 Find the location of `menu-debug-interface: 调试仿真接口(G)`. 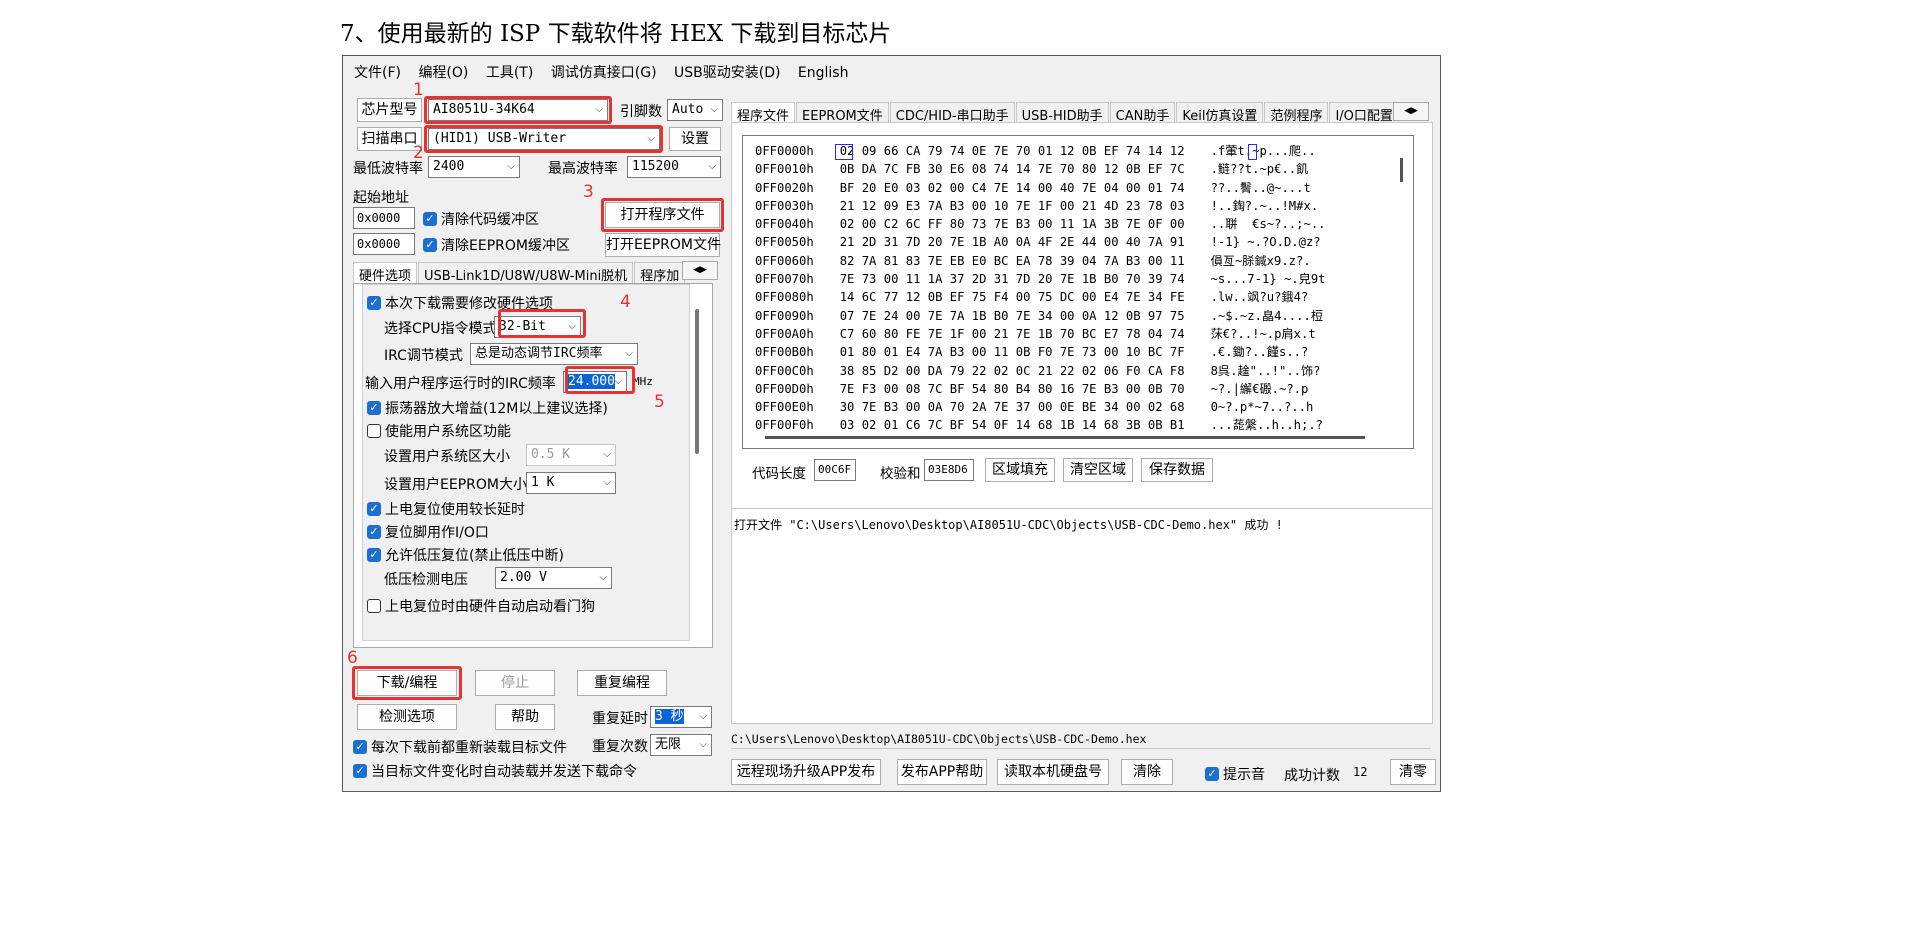

menu-debug-interface: 调试仿真接口(G) is located at coordinates (604, 73).